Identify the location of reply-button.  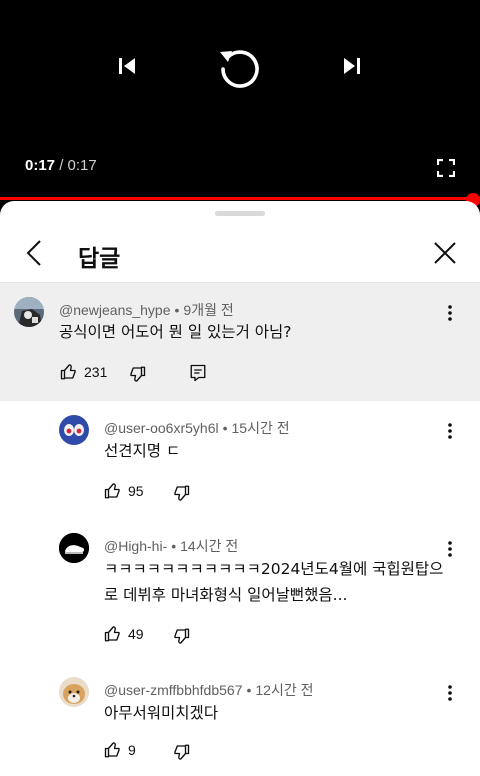
(198, 373).